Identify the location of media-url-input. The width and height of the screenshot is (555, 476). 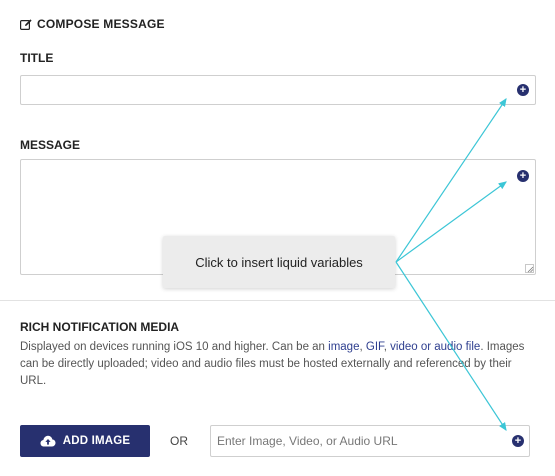
(370, 441).